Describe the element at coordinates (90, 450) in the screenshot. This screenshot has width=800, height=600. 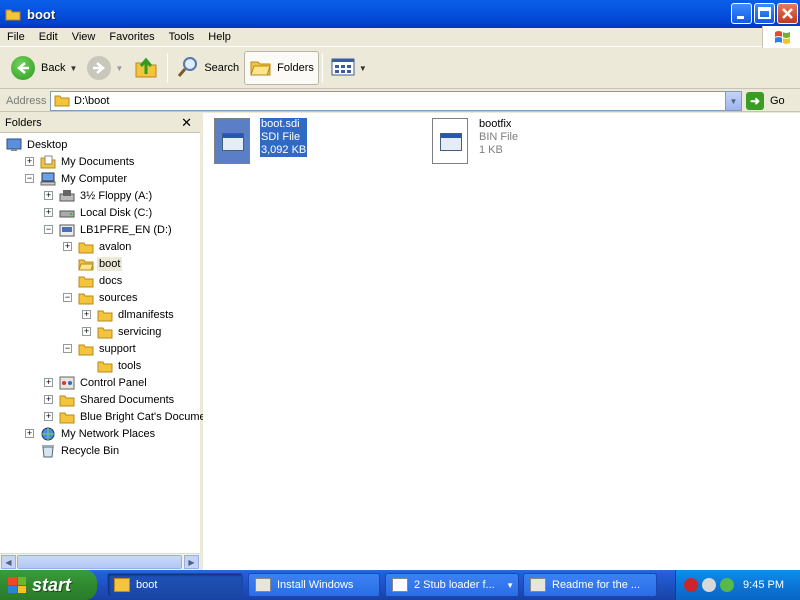
I see `tree-item-label: Recycle Bin` at that location.